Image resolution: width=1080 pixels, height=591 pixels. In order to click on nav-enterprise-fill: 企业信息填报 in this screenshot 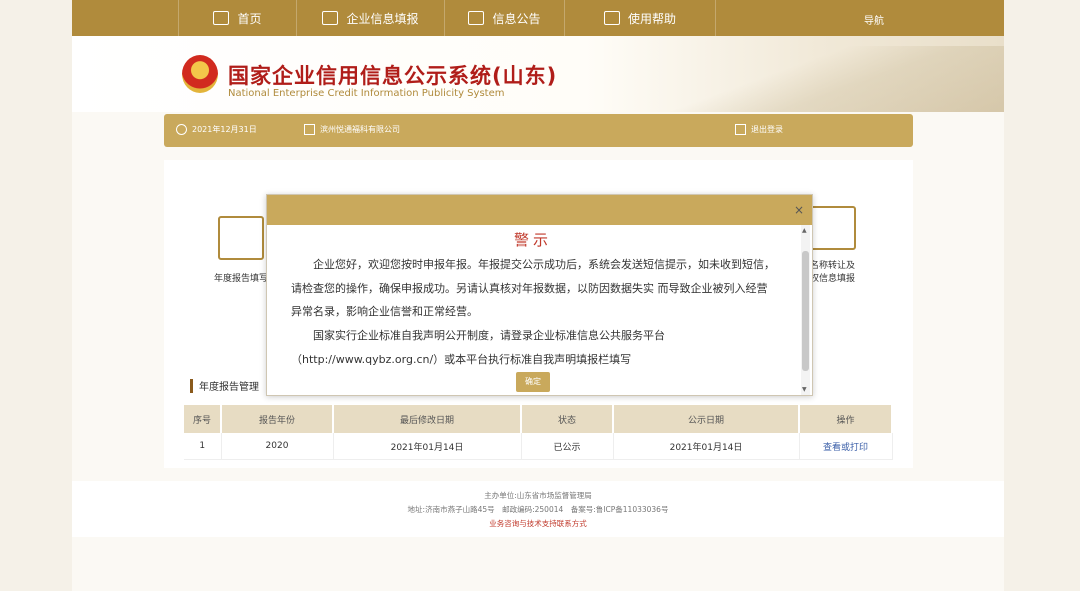, I will do `click(370, 18)`.